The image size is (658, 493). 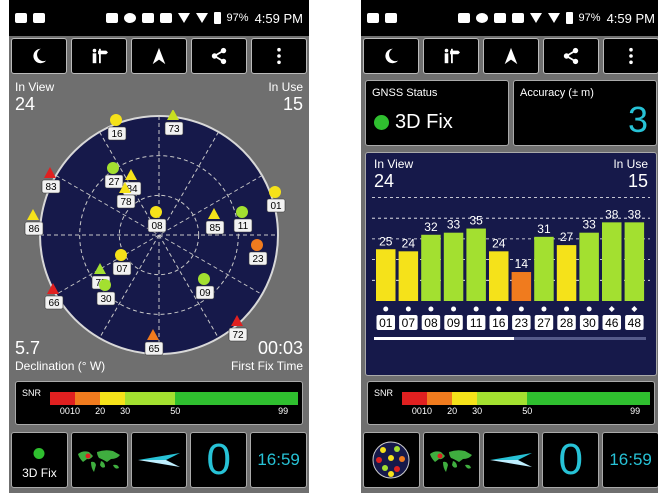 I want to click on snr-tick-label: 50, so click(x=527, y=411).